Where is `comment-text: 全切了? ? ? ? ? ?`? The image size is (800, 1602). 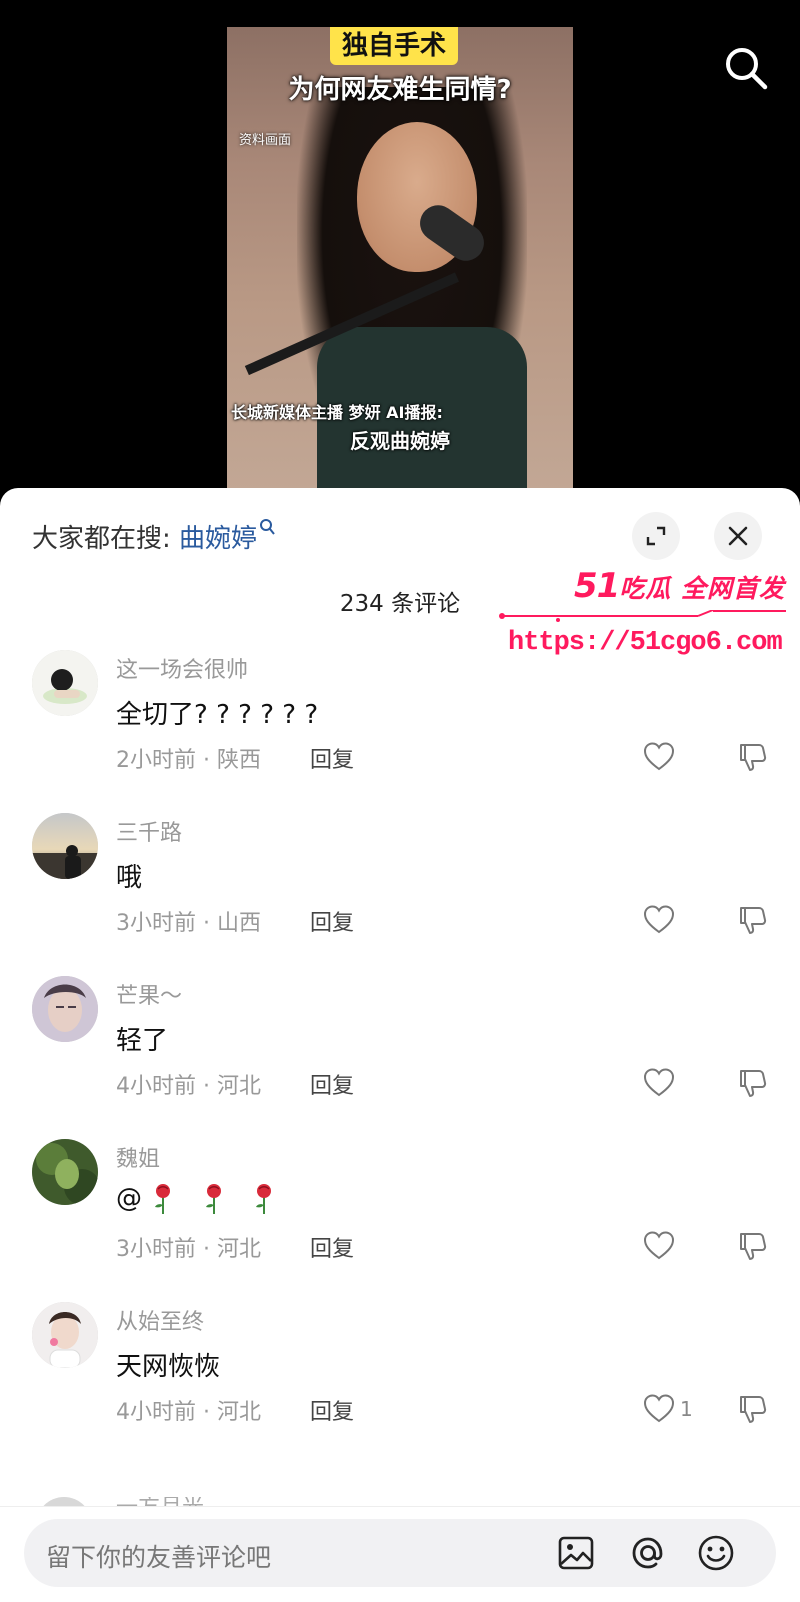
comment-text: 全切了? ? ? ? ? ? is located at coordinates (217, 715).